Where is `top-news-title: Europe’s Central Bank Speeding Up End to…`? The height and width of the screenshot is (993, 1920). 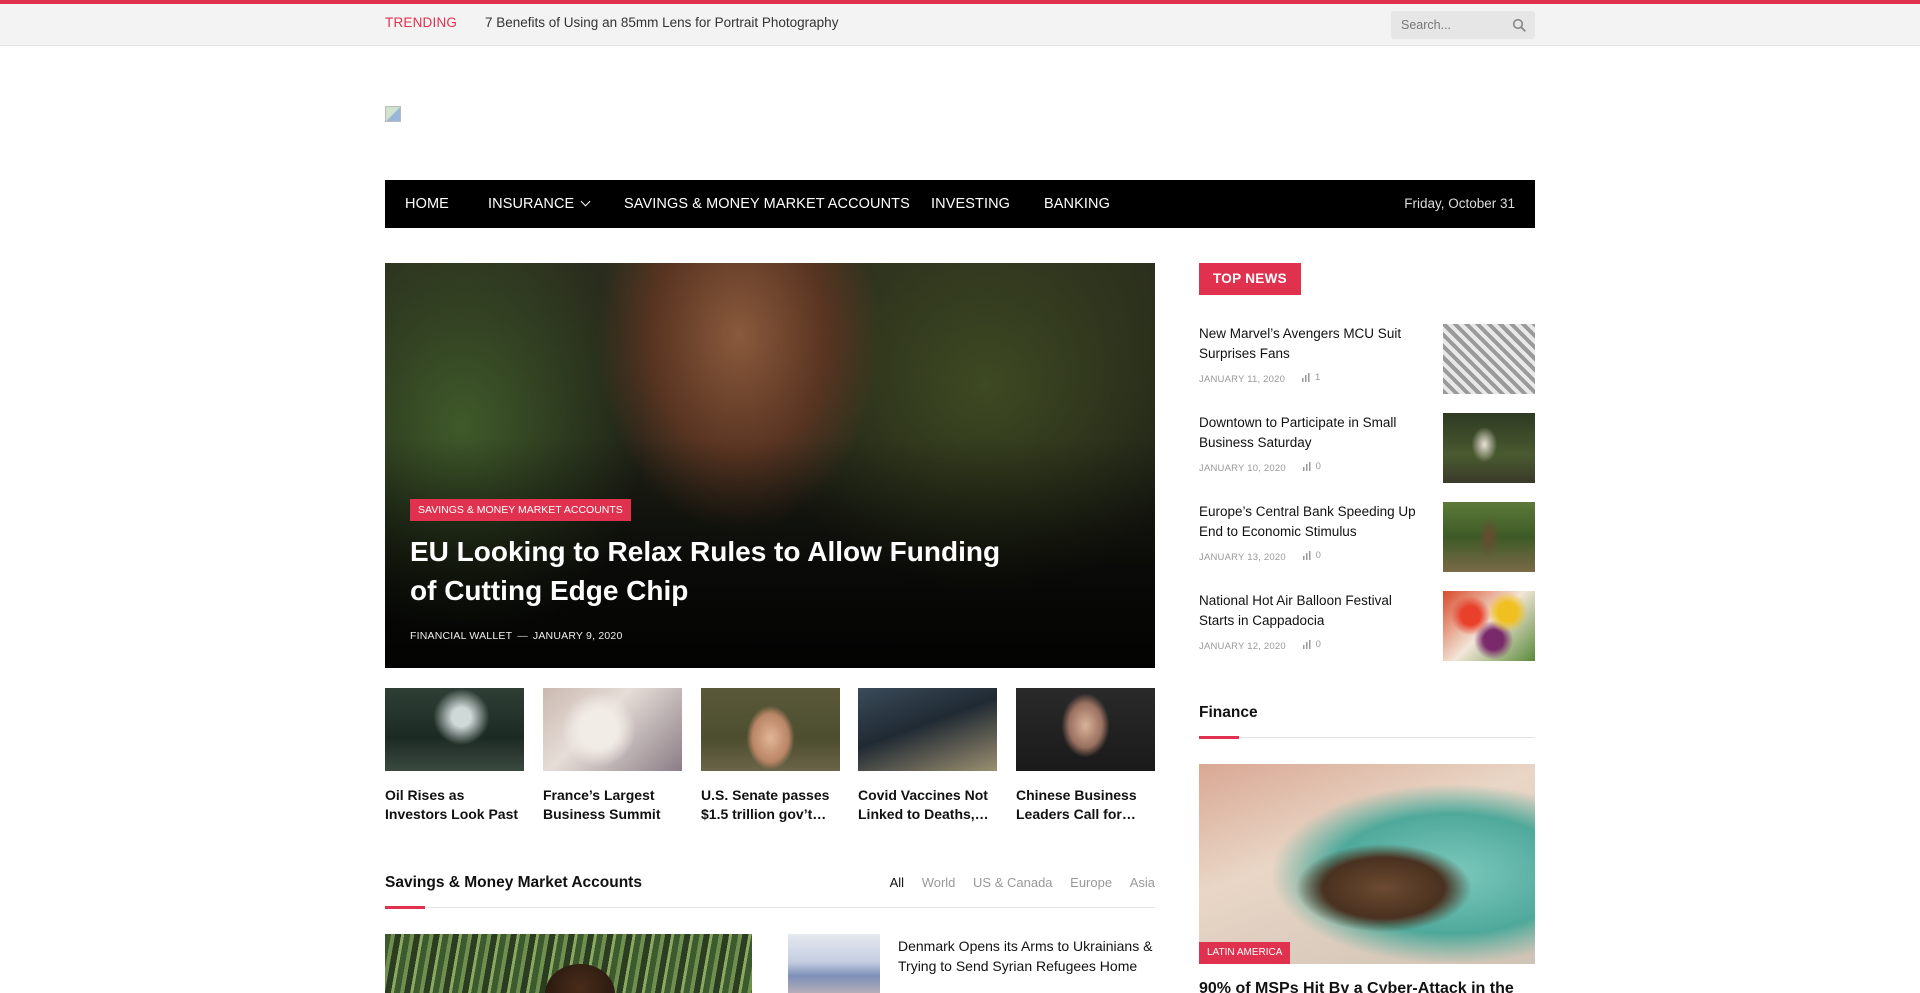
top-news-title: Europe’s Central Bank Speeding Up End to… is located at coordinates (1311, 522).